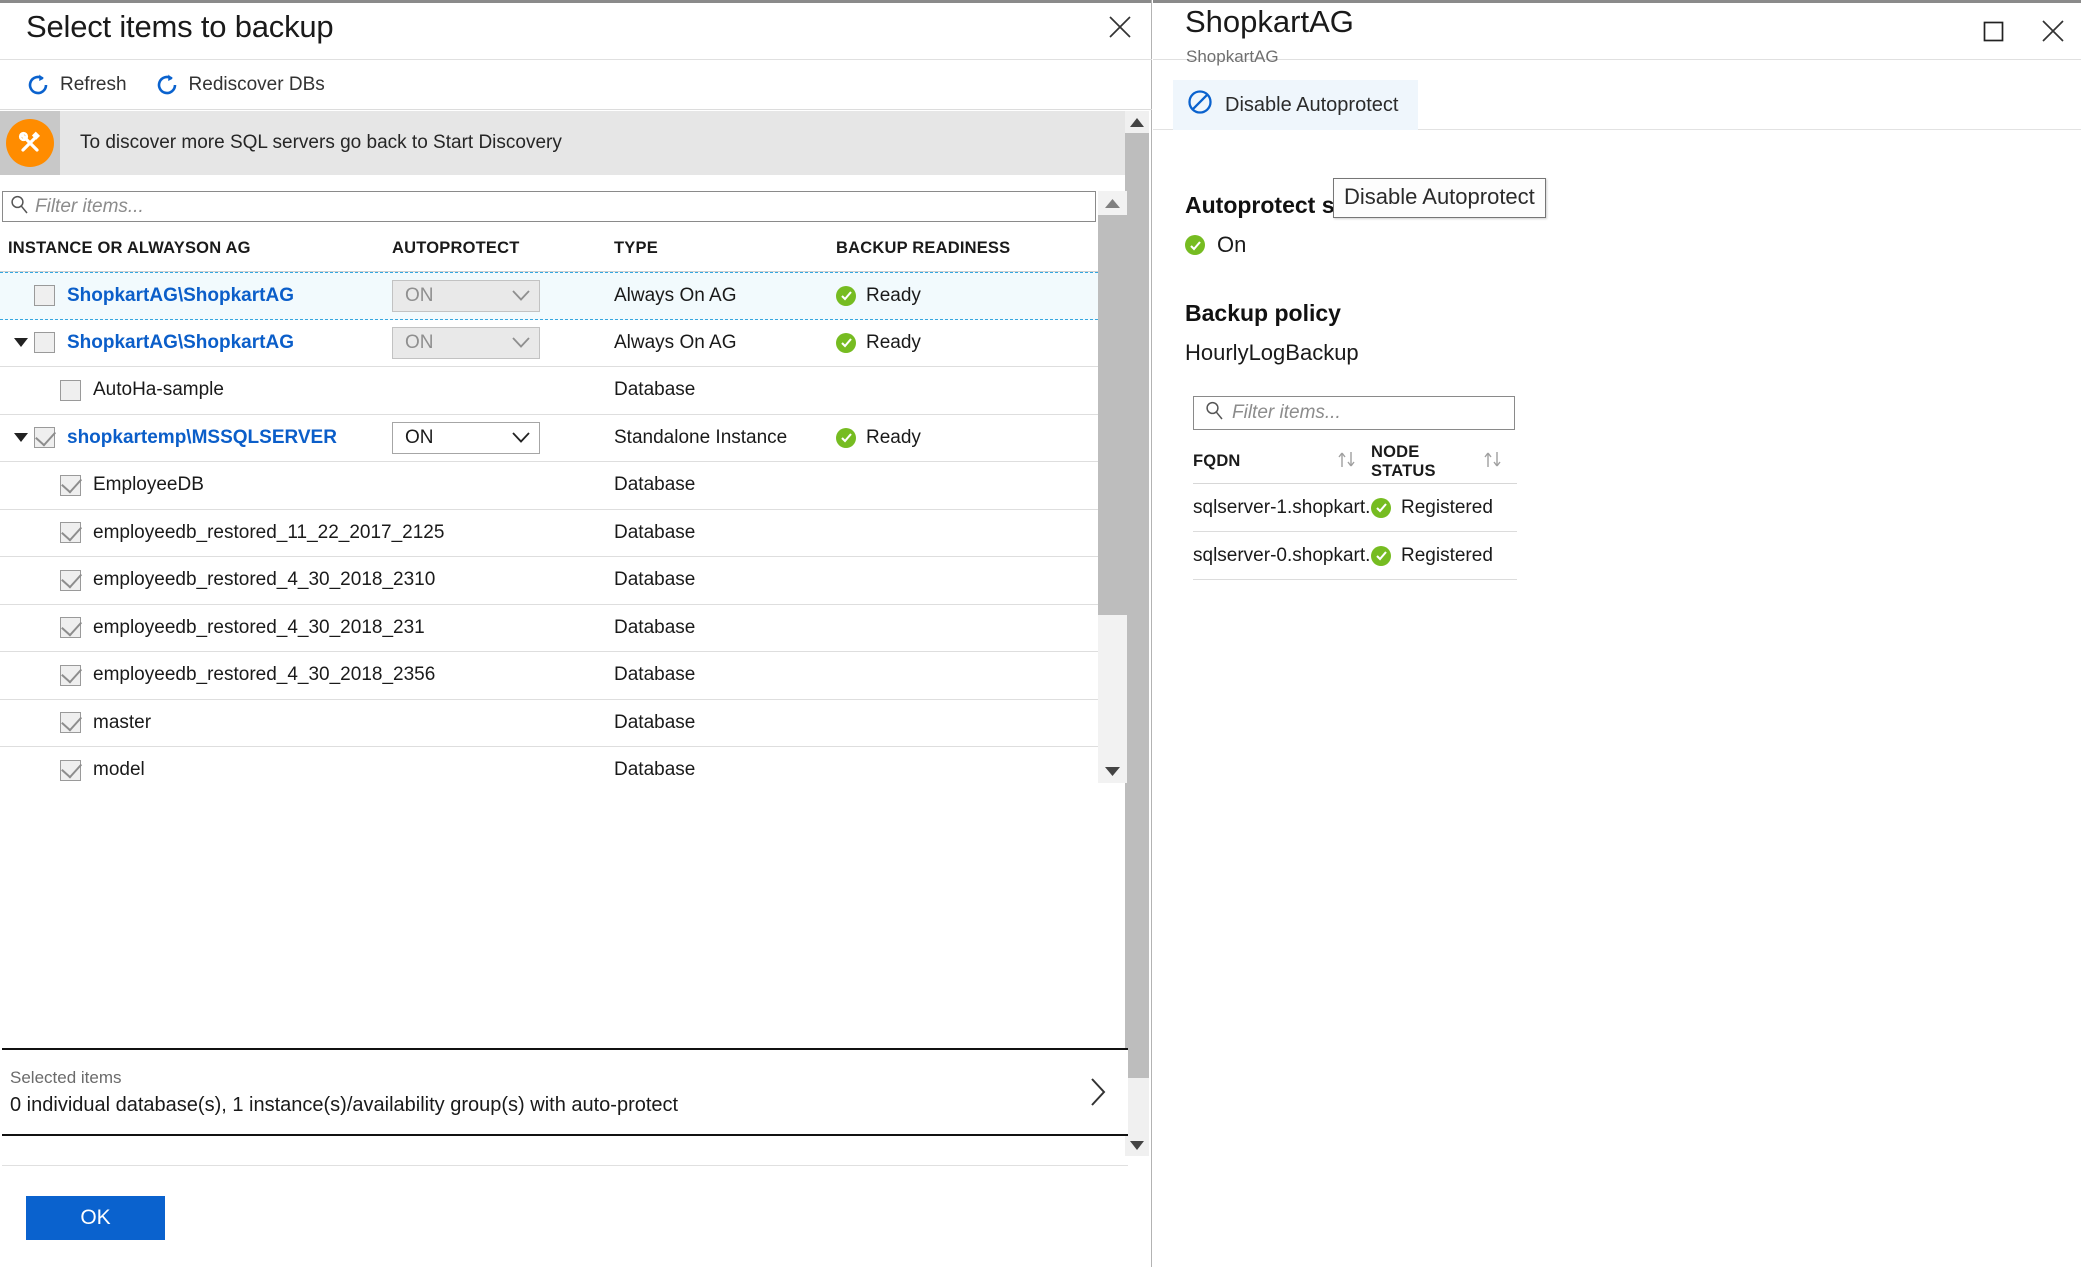 This screenshot has height=1267, width=2081. Describe the element at coordinates (1214, 413) in the screenshot. I see `search-icon` at that location.